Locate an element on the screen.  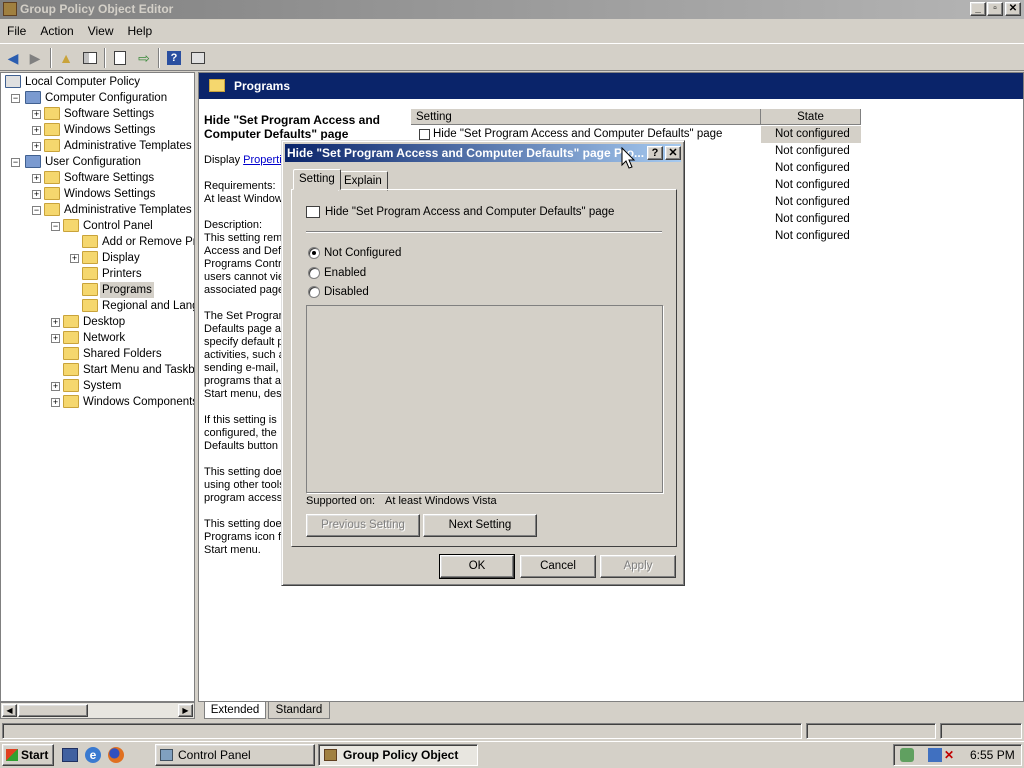
previous-setting-button: Previous Setting is located at coordinates (363, 525).